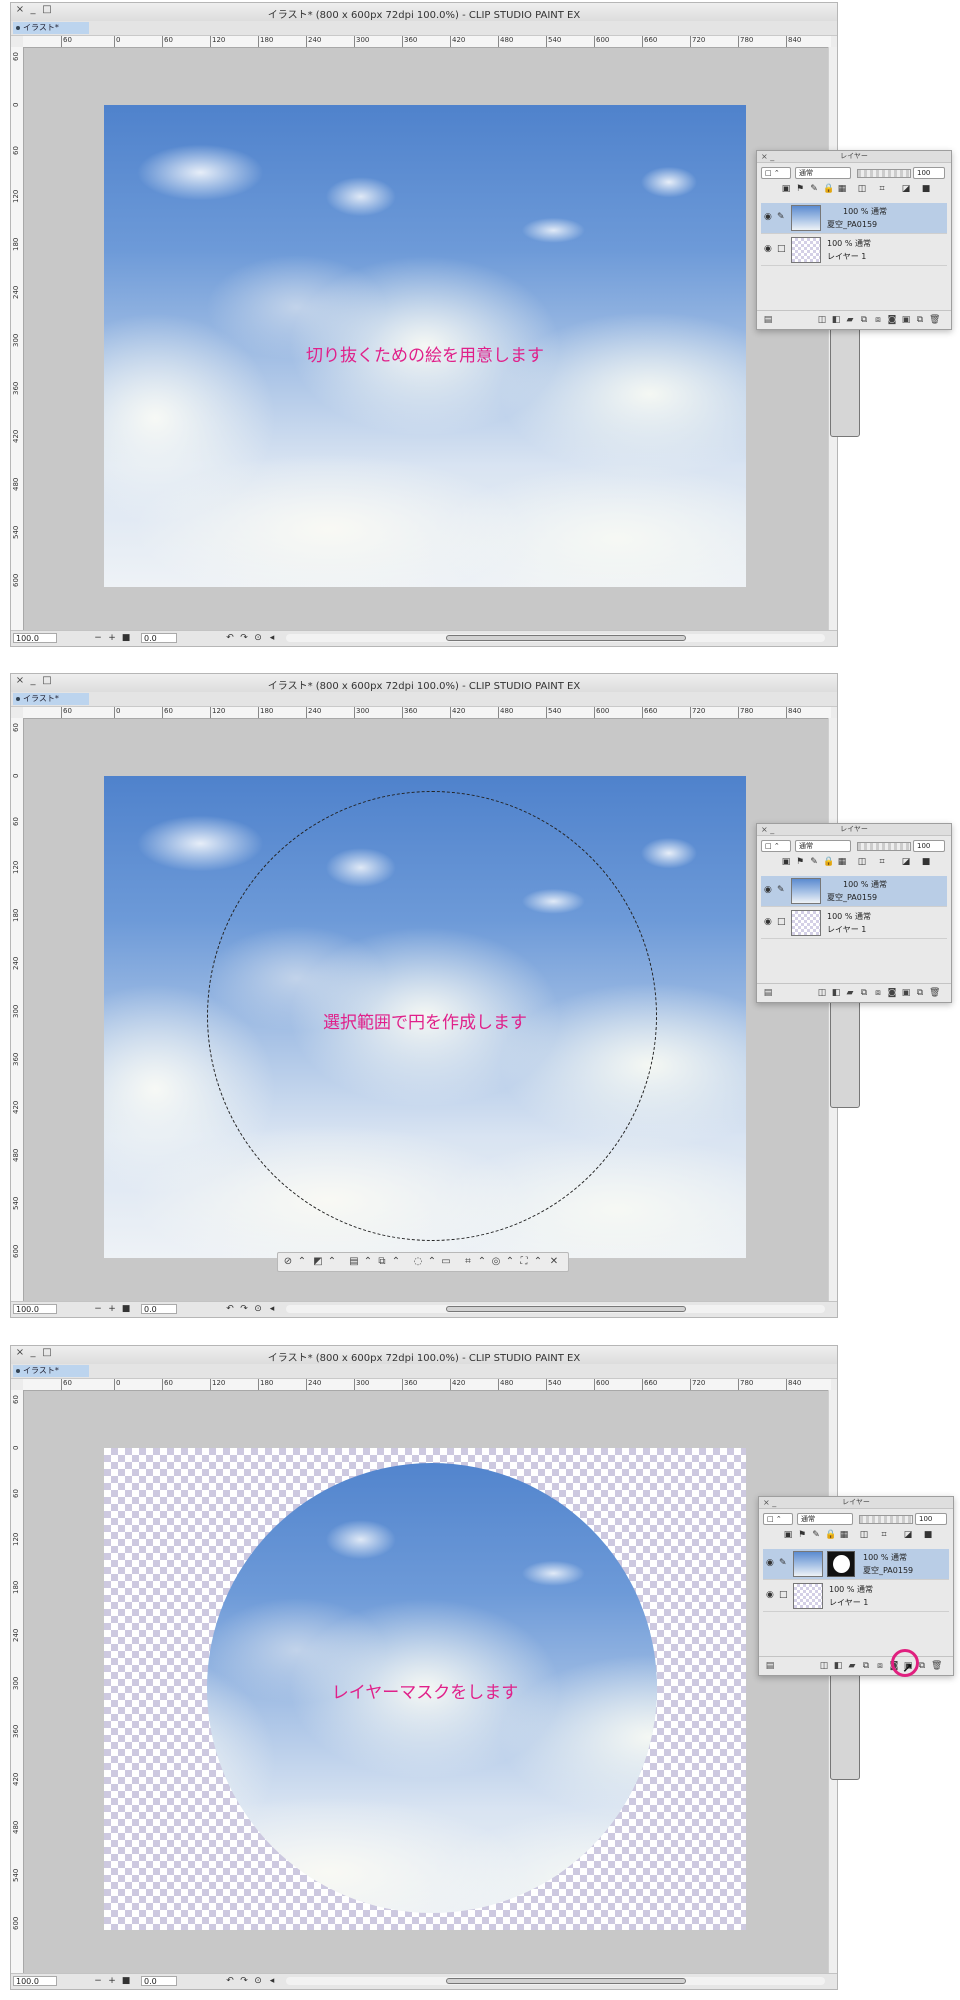 The height and width of the screenshot is (2000, 960). Describe the element at coordinates (468, 1262) in the screenshot. I see `crop-icon: ⌗` at that location.